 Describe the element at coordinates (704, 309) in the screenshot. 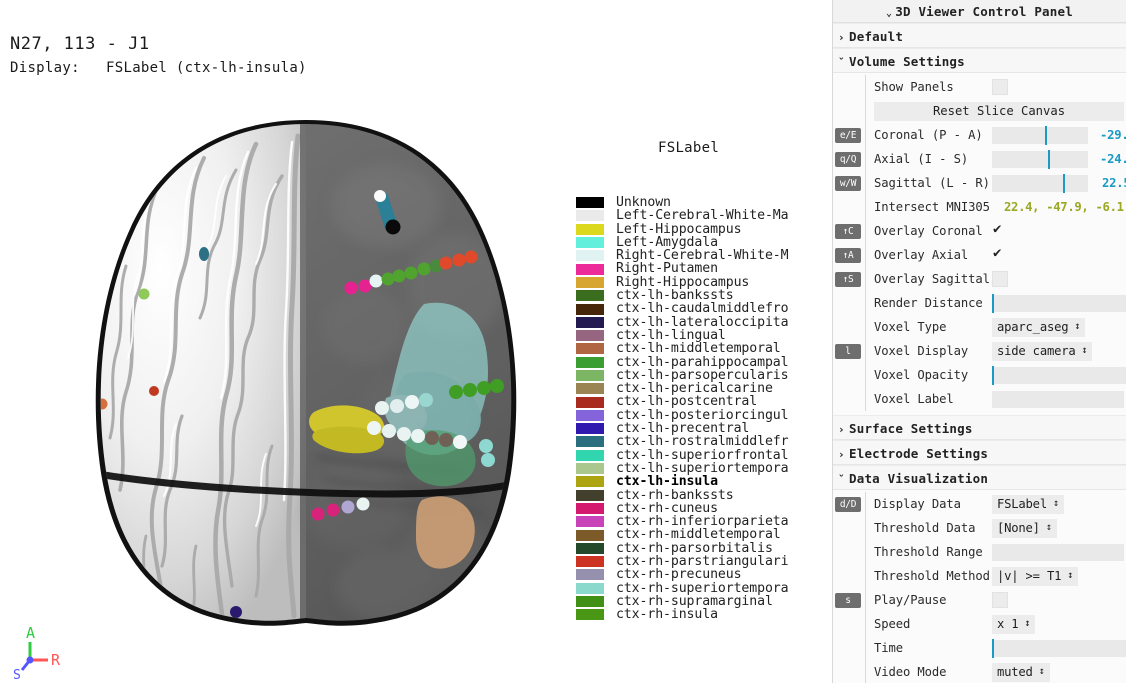

I see `legend-item: ctx-lh-caudalmiddlefro` at that location.